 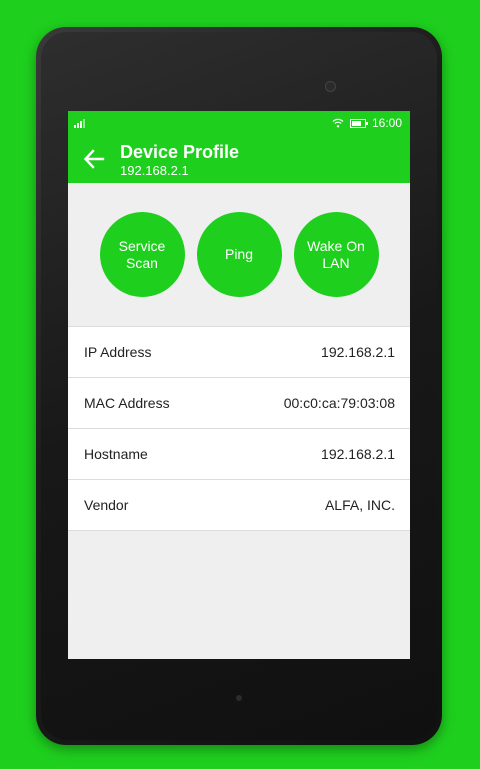 I want to click on toolbar: Device Profile 192.168.2.1, so click(x=239, y=159).